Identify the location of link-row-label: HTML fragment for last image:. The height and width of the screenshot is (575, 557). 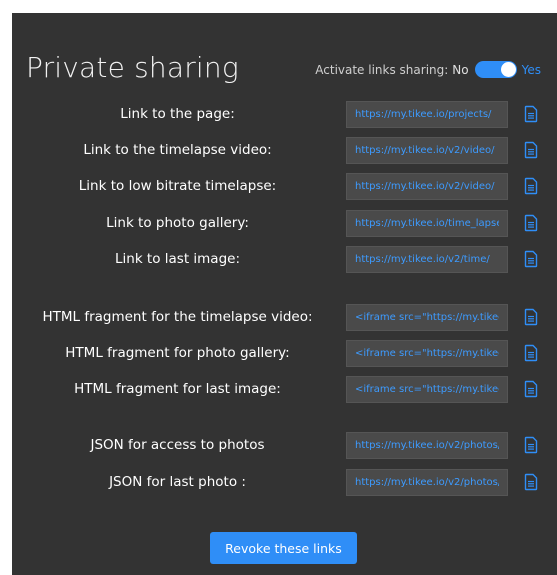
(177, 389).